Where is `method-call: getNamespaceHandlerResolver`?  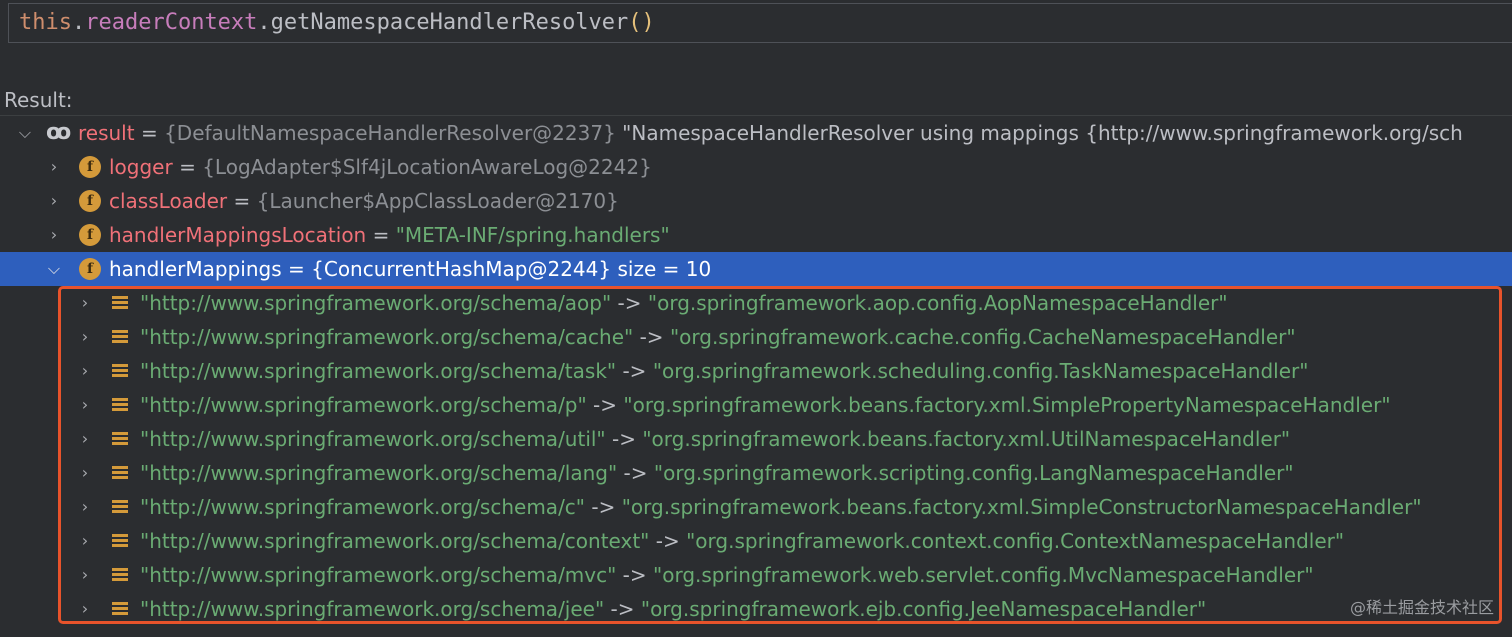
method-call: getNamespaceHandlerResolver is located at coordinates (449, 22).